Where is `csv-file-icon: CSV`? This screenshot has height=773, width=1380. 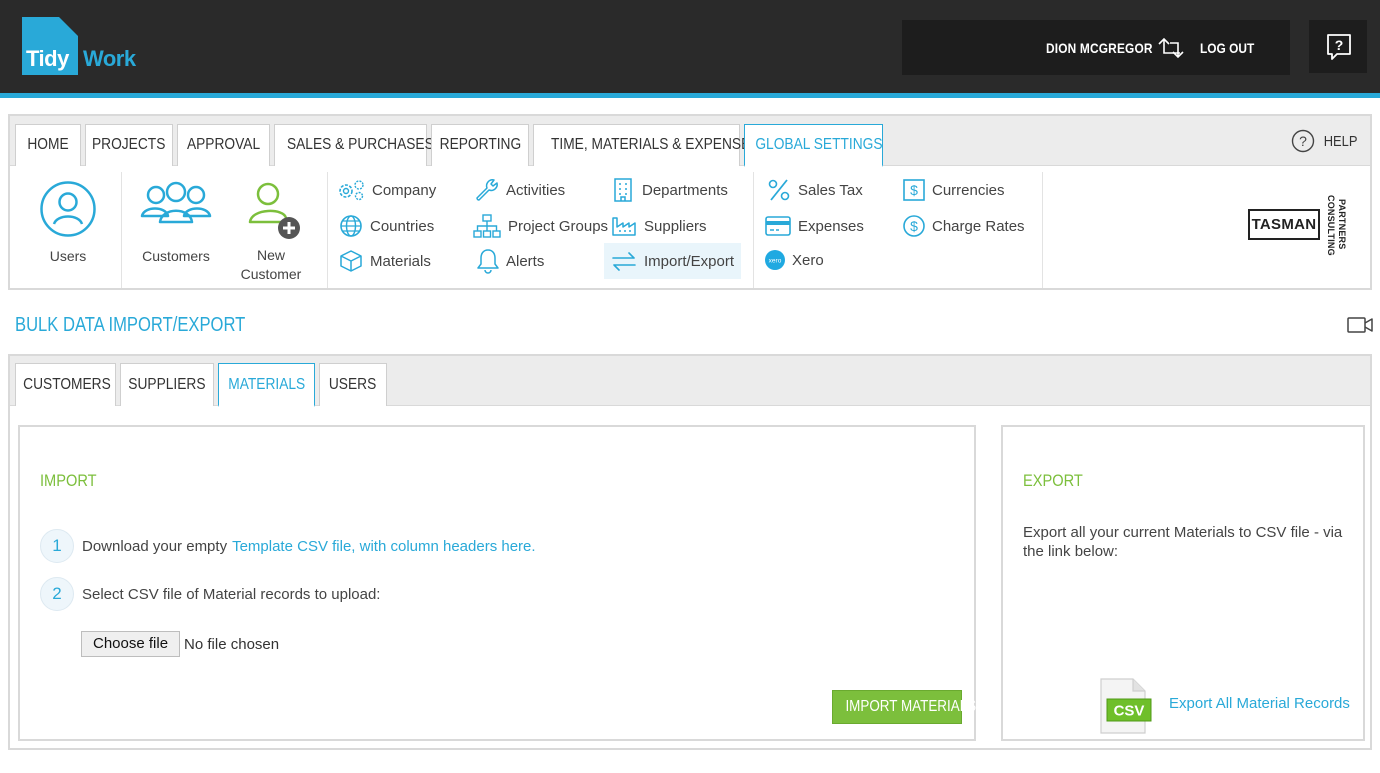 csv-file-icon: CSV is located at coordinates (1127, 706).